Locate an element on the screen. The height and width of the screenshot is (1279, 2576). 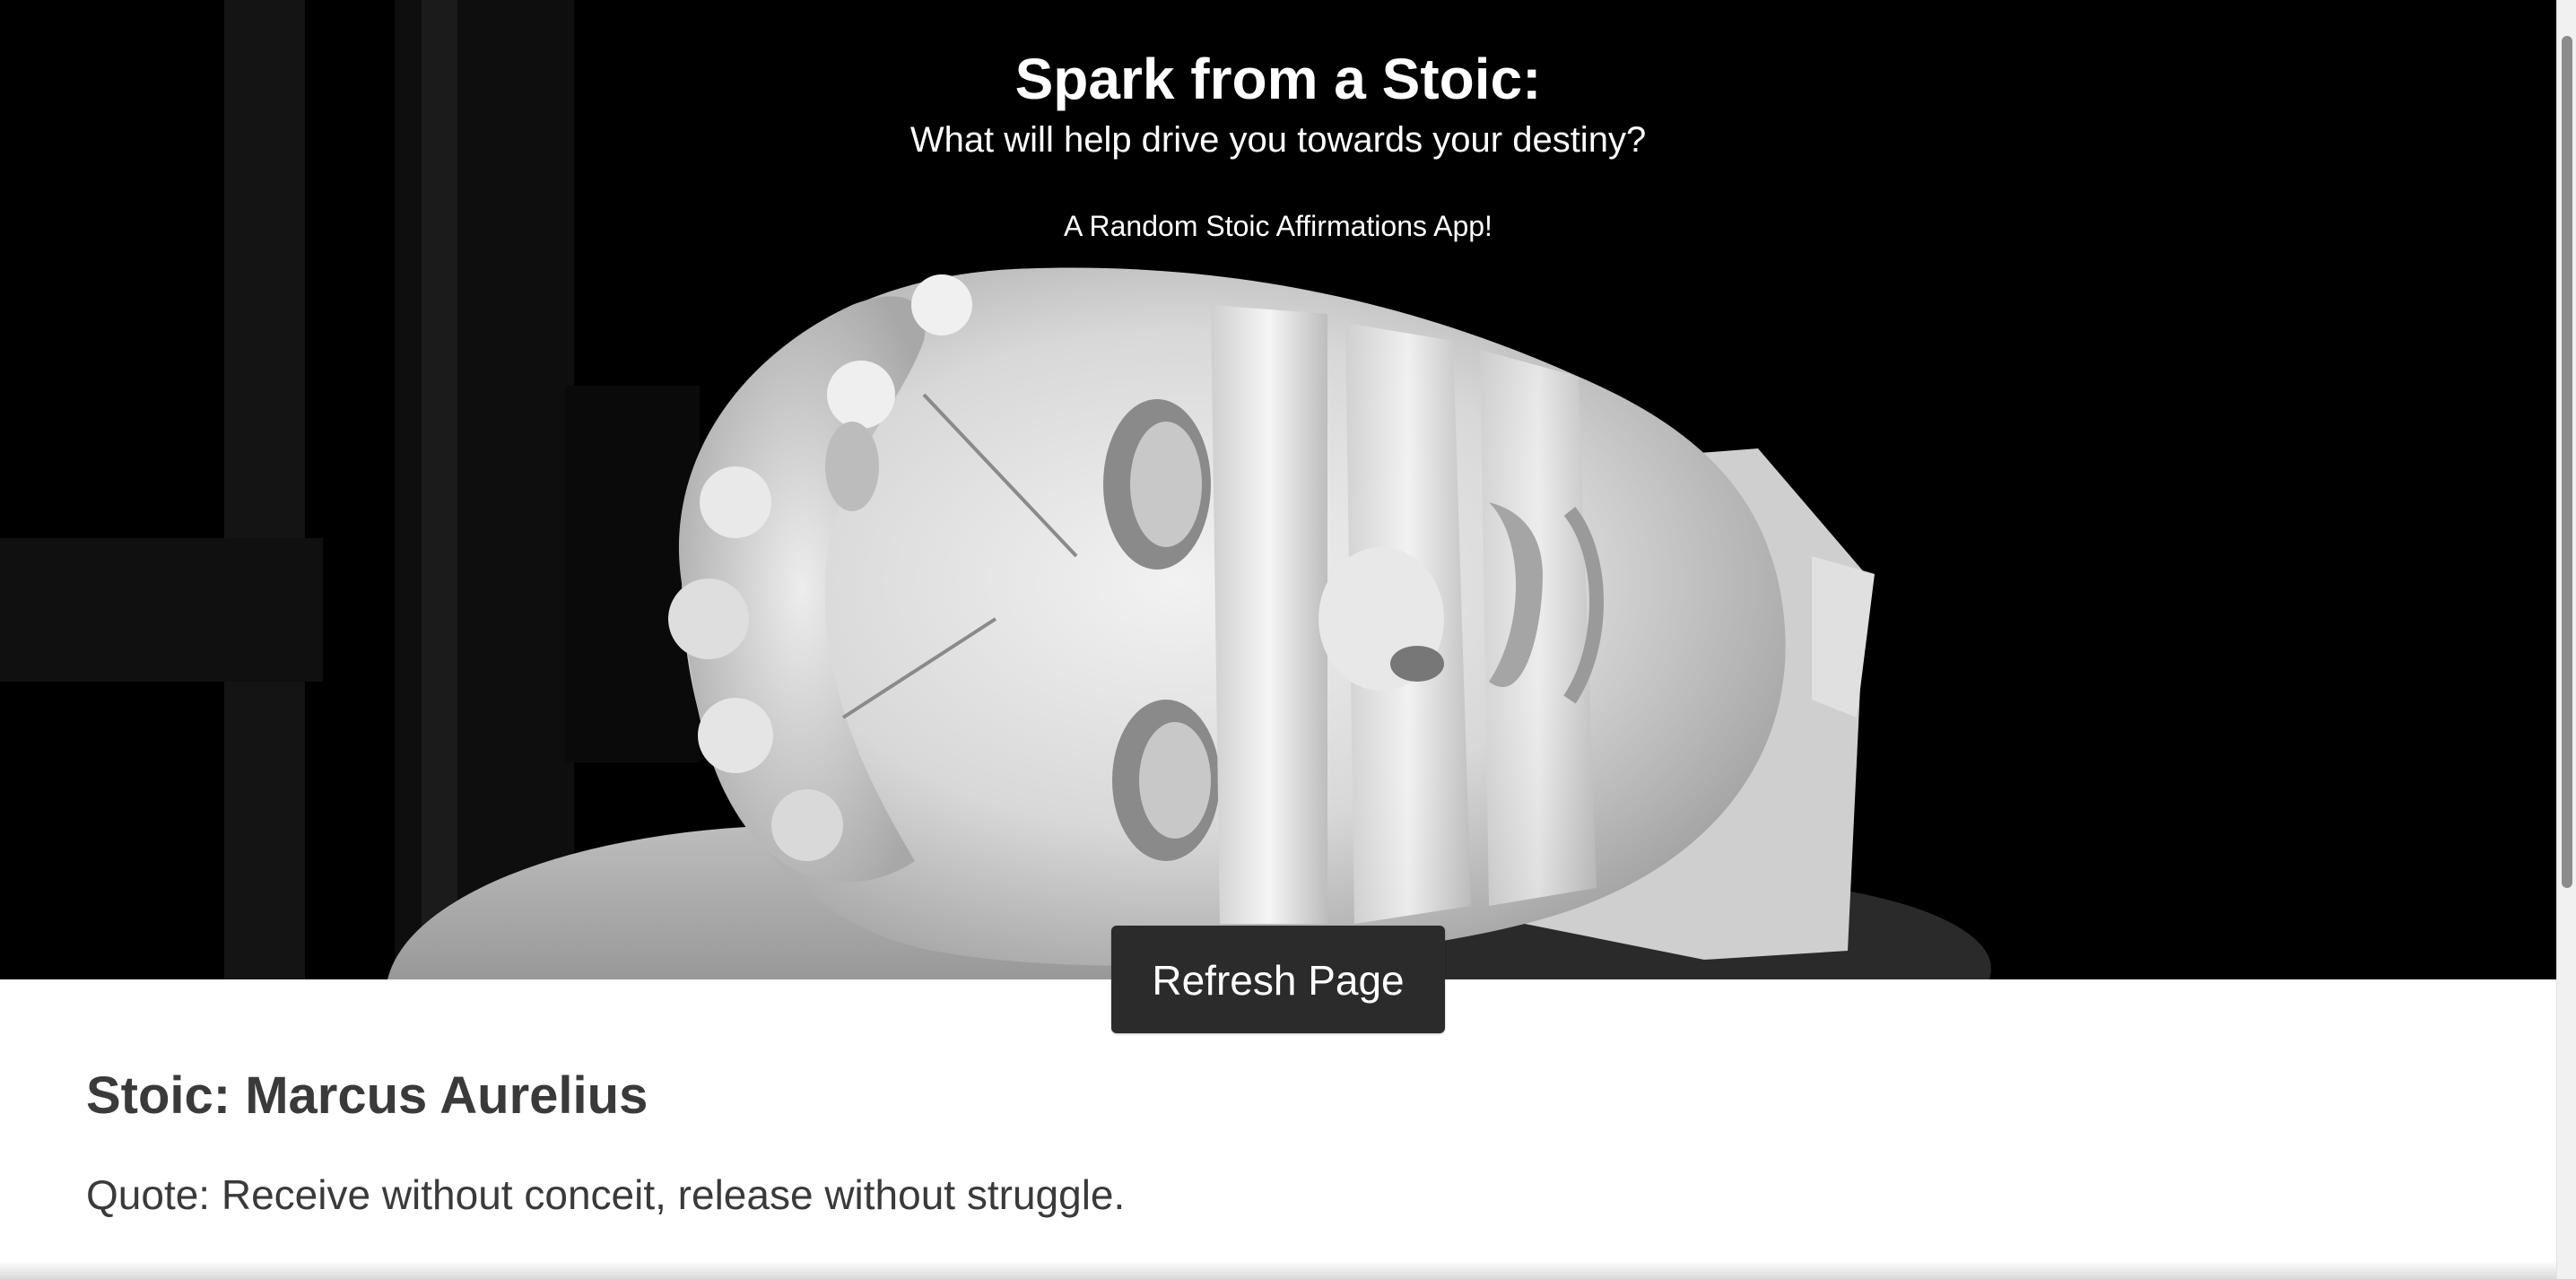
refresh-page-button: Refresh Page is located at coordinates (1278, 979).